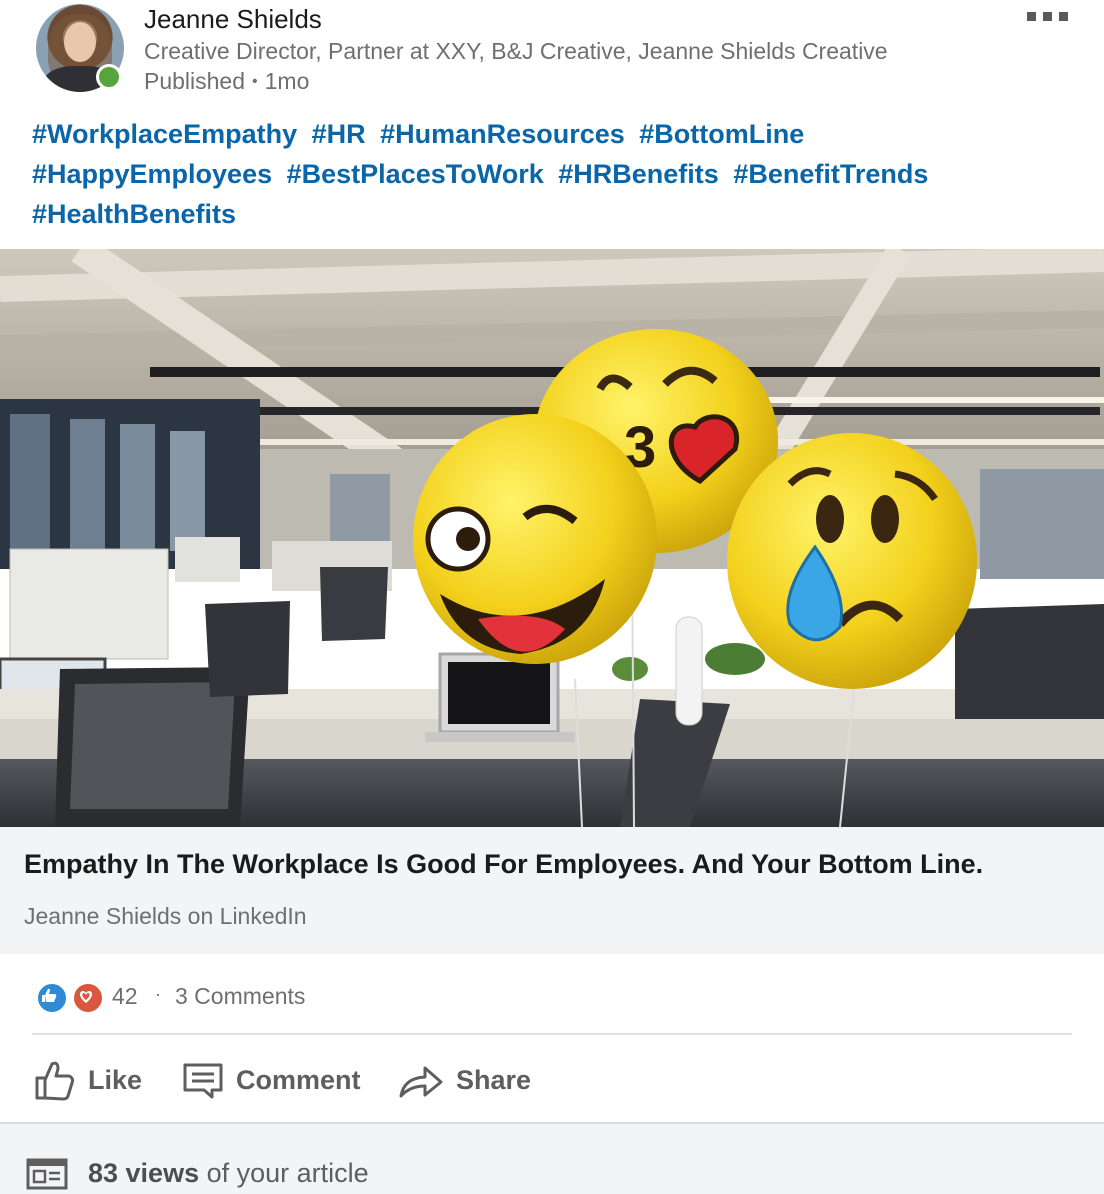 The height and width of the screenshot is (1194, 1104). I want to click on hashtag-link: #HappyEmployees, so click(152, 174).